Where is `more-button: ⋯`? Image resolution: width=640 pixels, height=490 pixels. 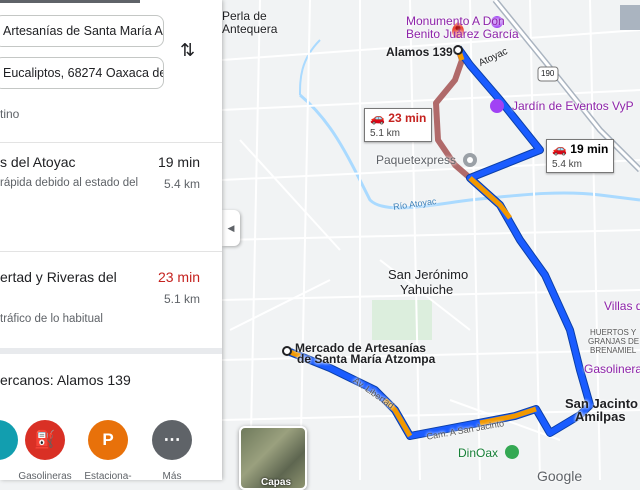
more-button: ⋯ is located at coordinates (172, 440).